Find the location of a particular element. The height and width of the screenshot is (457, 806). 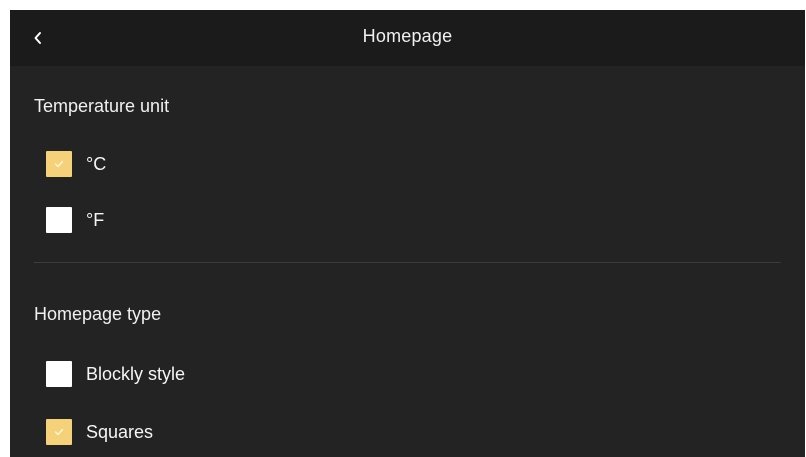

celsius-checkbox is located at coordinates (59, 164).